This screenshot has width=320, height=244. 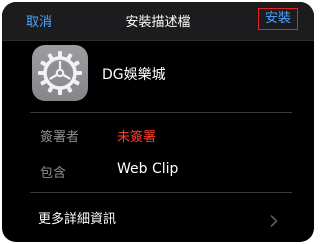 What do you see at coordinates (134, 75) in the screenshot?
I see `profile-name: DG娛樂城` at bounding box center [134, 75].